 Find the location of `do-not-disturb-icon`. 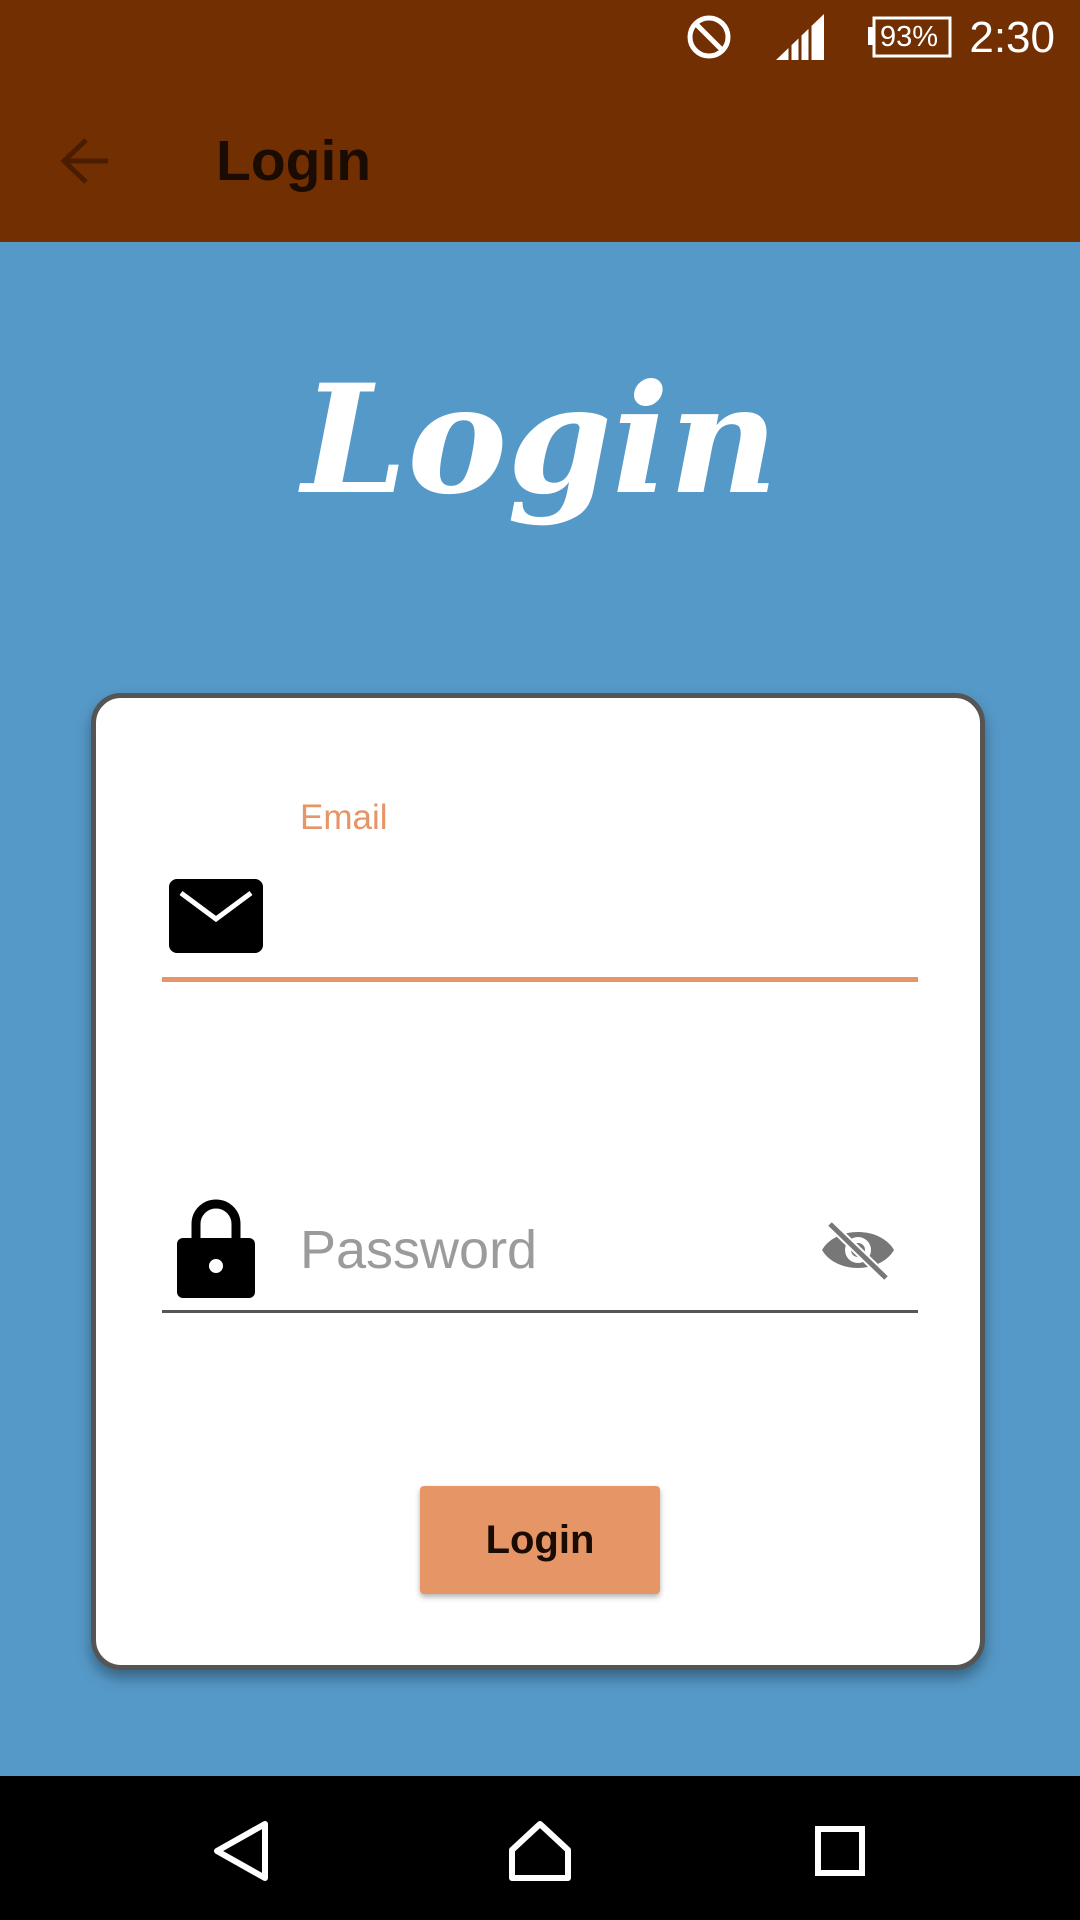

do-not-disturb-icon is located at coordinates (709, 37).